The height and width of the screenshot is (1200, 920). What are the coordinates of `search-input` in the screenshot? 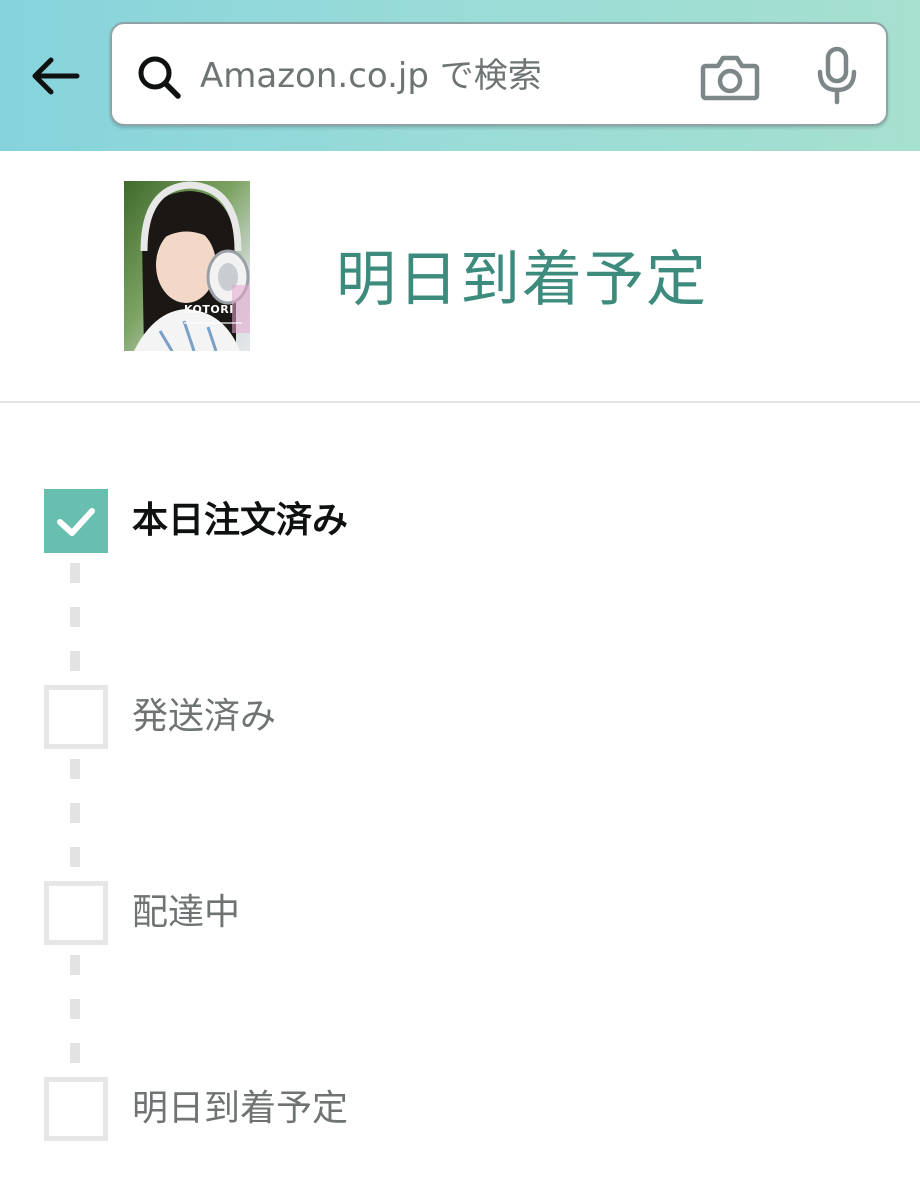 It's located at (480, 76).